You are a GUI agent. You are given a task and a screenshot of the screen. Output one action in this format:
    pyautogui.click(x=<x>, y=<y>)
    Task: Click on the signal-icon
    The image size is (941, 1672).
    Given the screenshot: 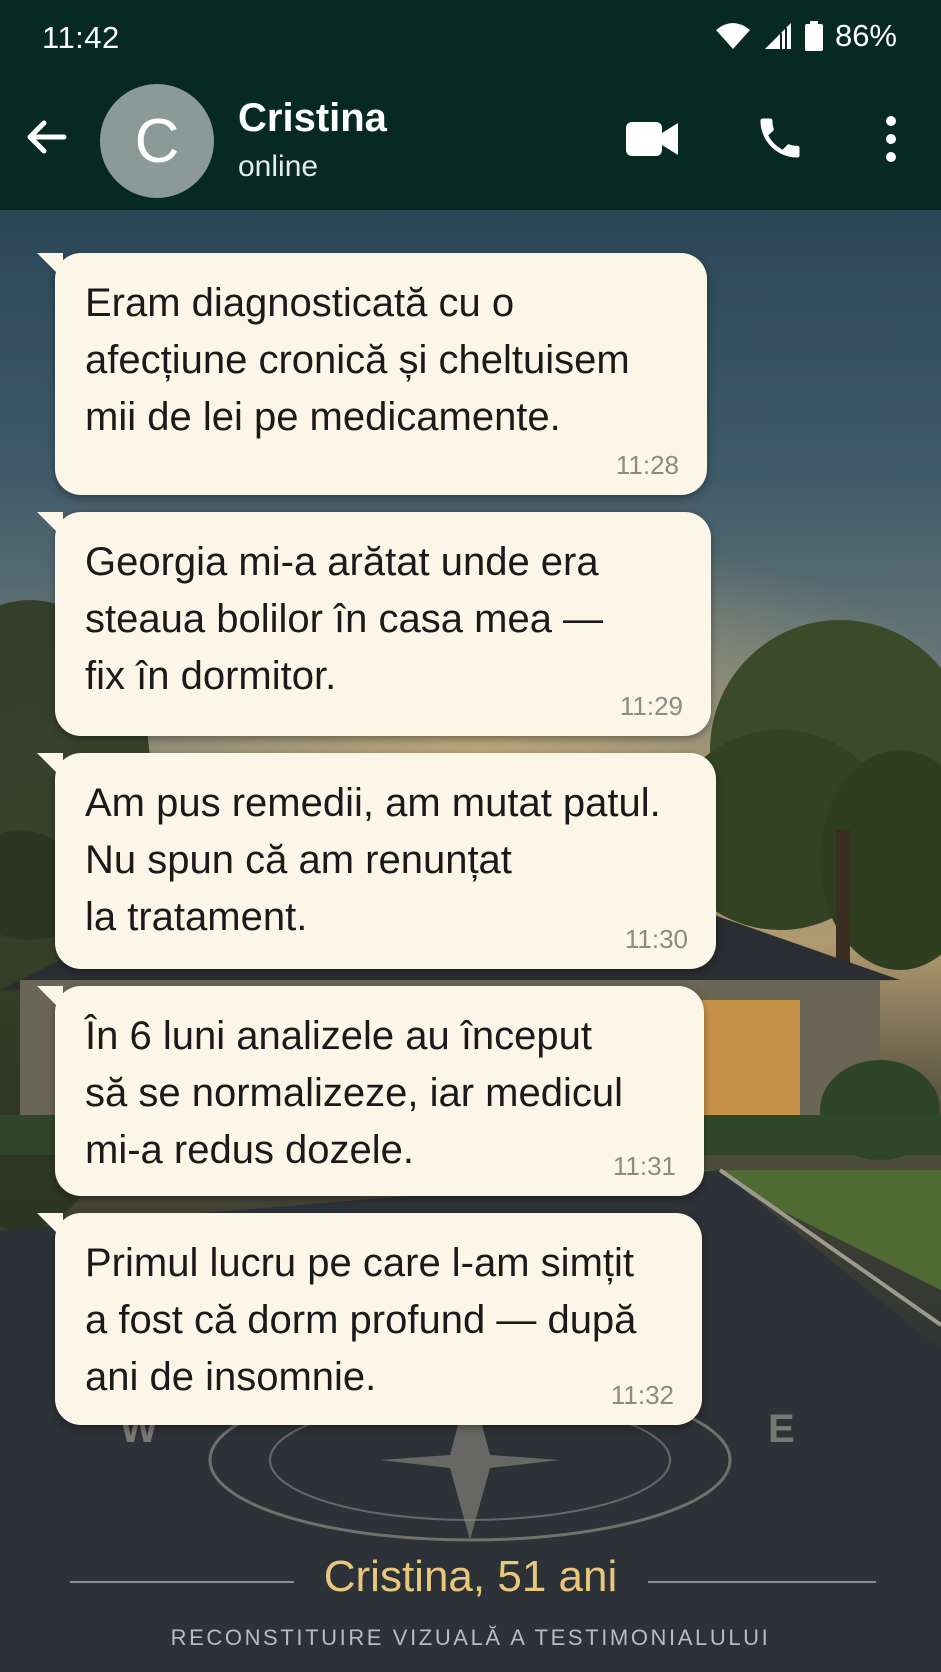 What is the action you would take?
    pyautogui.click(x=777, y=36)
    